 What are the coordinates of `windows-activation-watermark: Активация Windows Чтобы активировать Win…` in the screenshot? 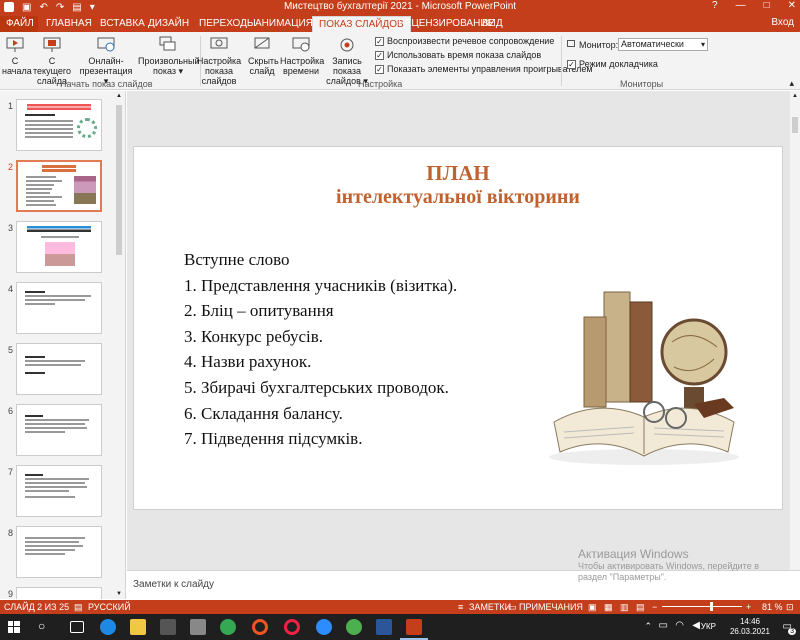 It's located at (668, 564).